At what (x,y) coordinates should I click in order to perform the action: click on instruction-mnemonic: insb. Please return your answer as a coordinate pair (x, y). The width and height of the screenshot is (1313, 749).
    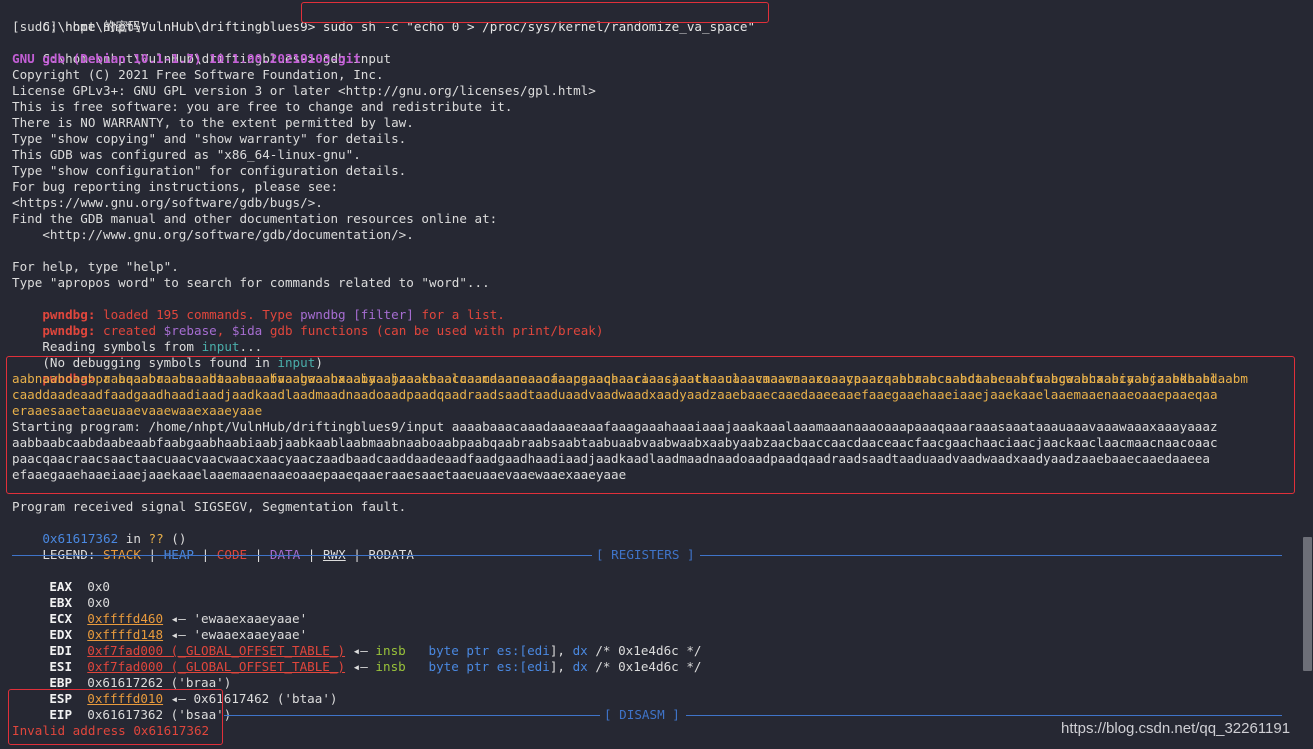
    Looking at the image, I should click on (390, 666).